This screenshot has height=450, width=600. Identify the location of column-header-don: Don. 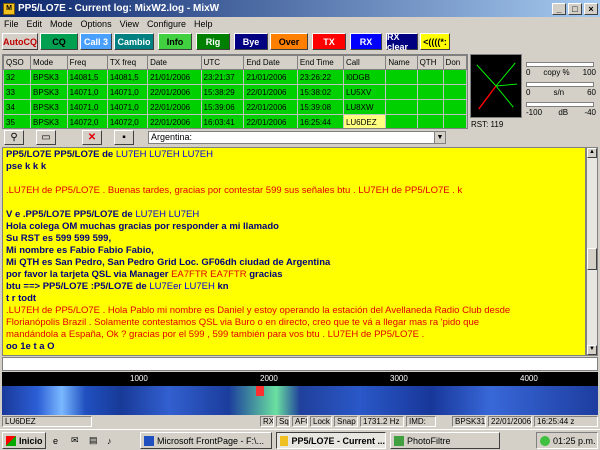
(454, 62).